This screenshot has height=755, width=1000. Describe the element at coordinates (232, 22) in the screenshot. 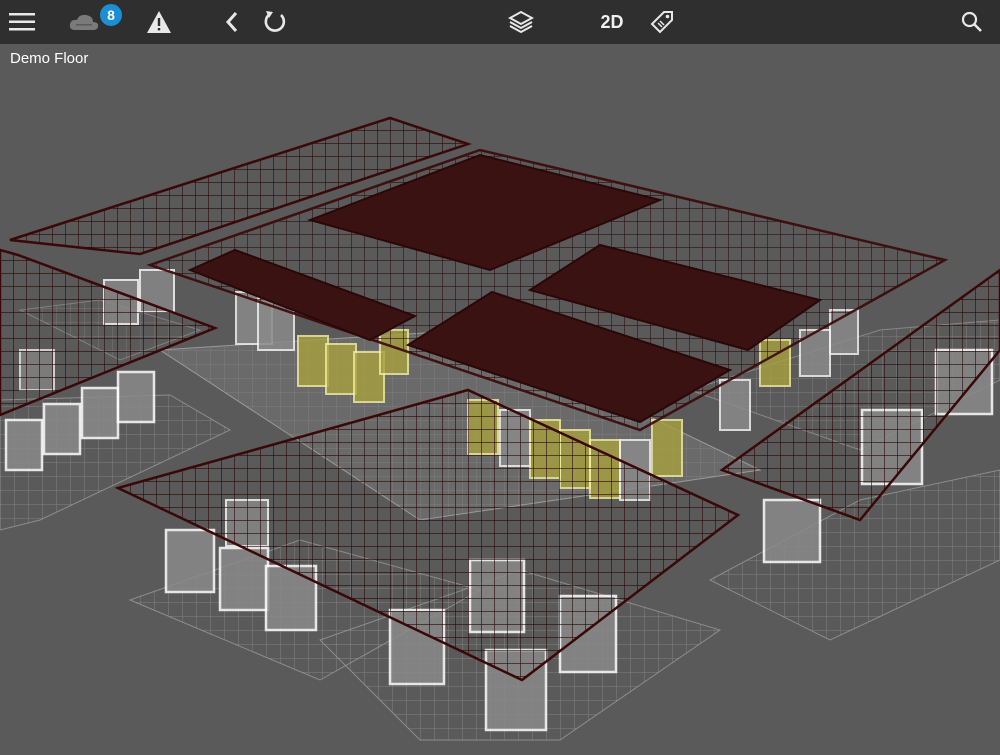

I see `chevron-left-icon` at that location.